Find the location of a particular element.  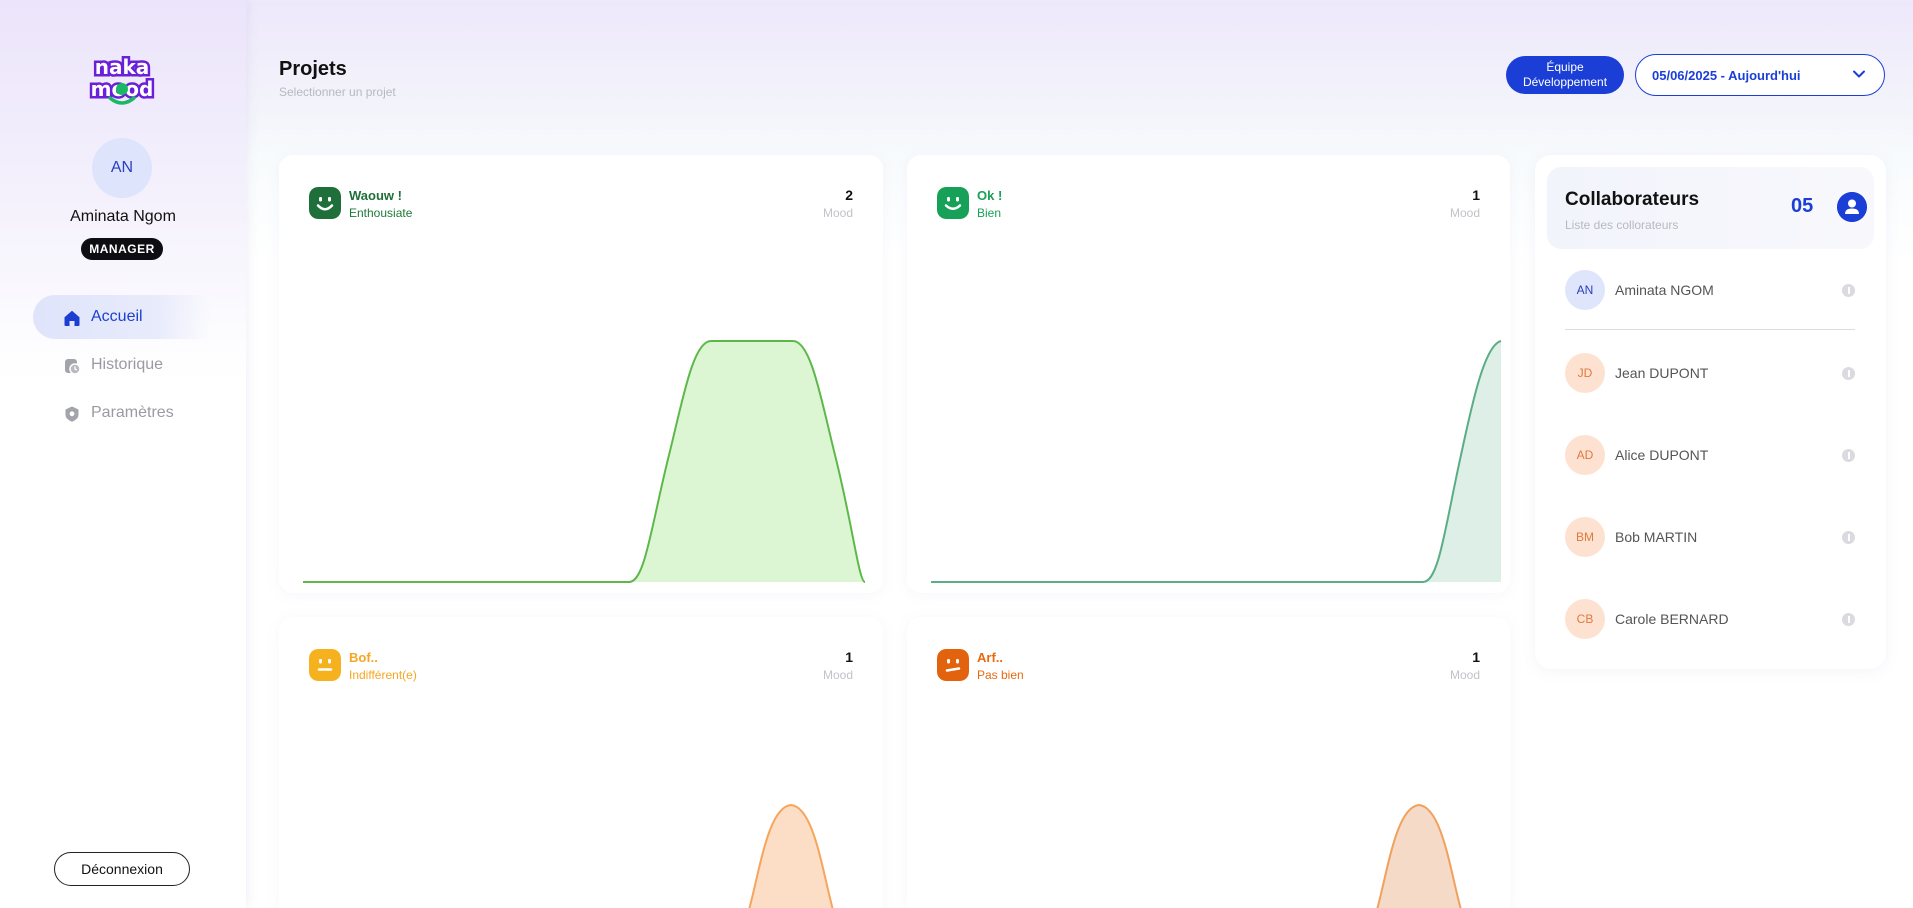

role-badge: MANAGER is located at coordinates (122, 249).